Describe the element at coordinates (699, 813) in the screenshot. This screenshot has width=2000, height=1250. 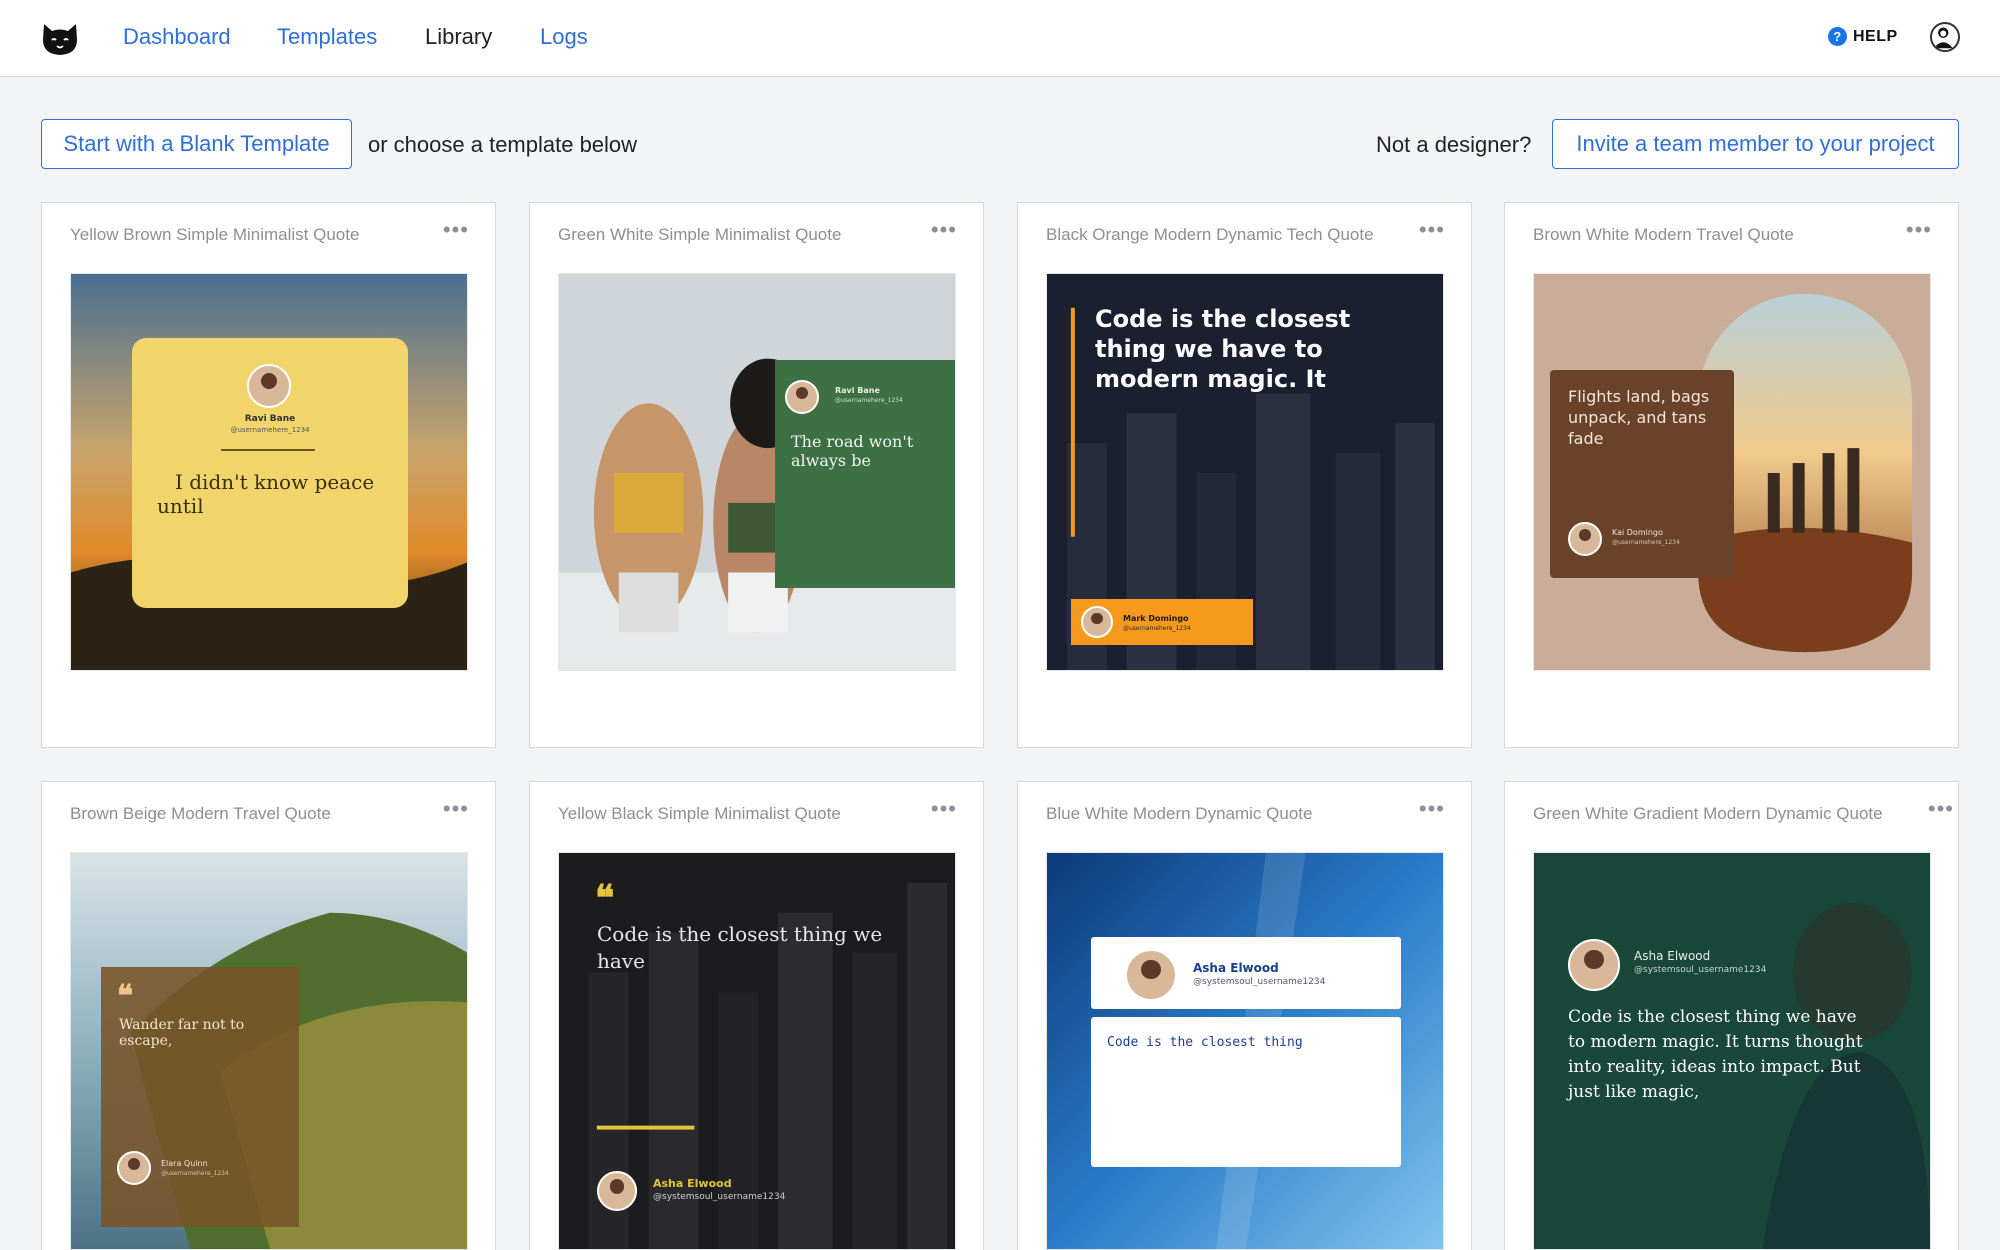
I see `template-title: Yellow Black Simple Minimalist Quote` at that location.